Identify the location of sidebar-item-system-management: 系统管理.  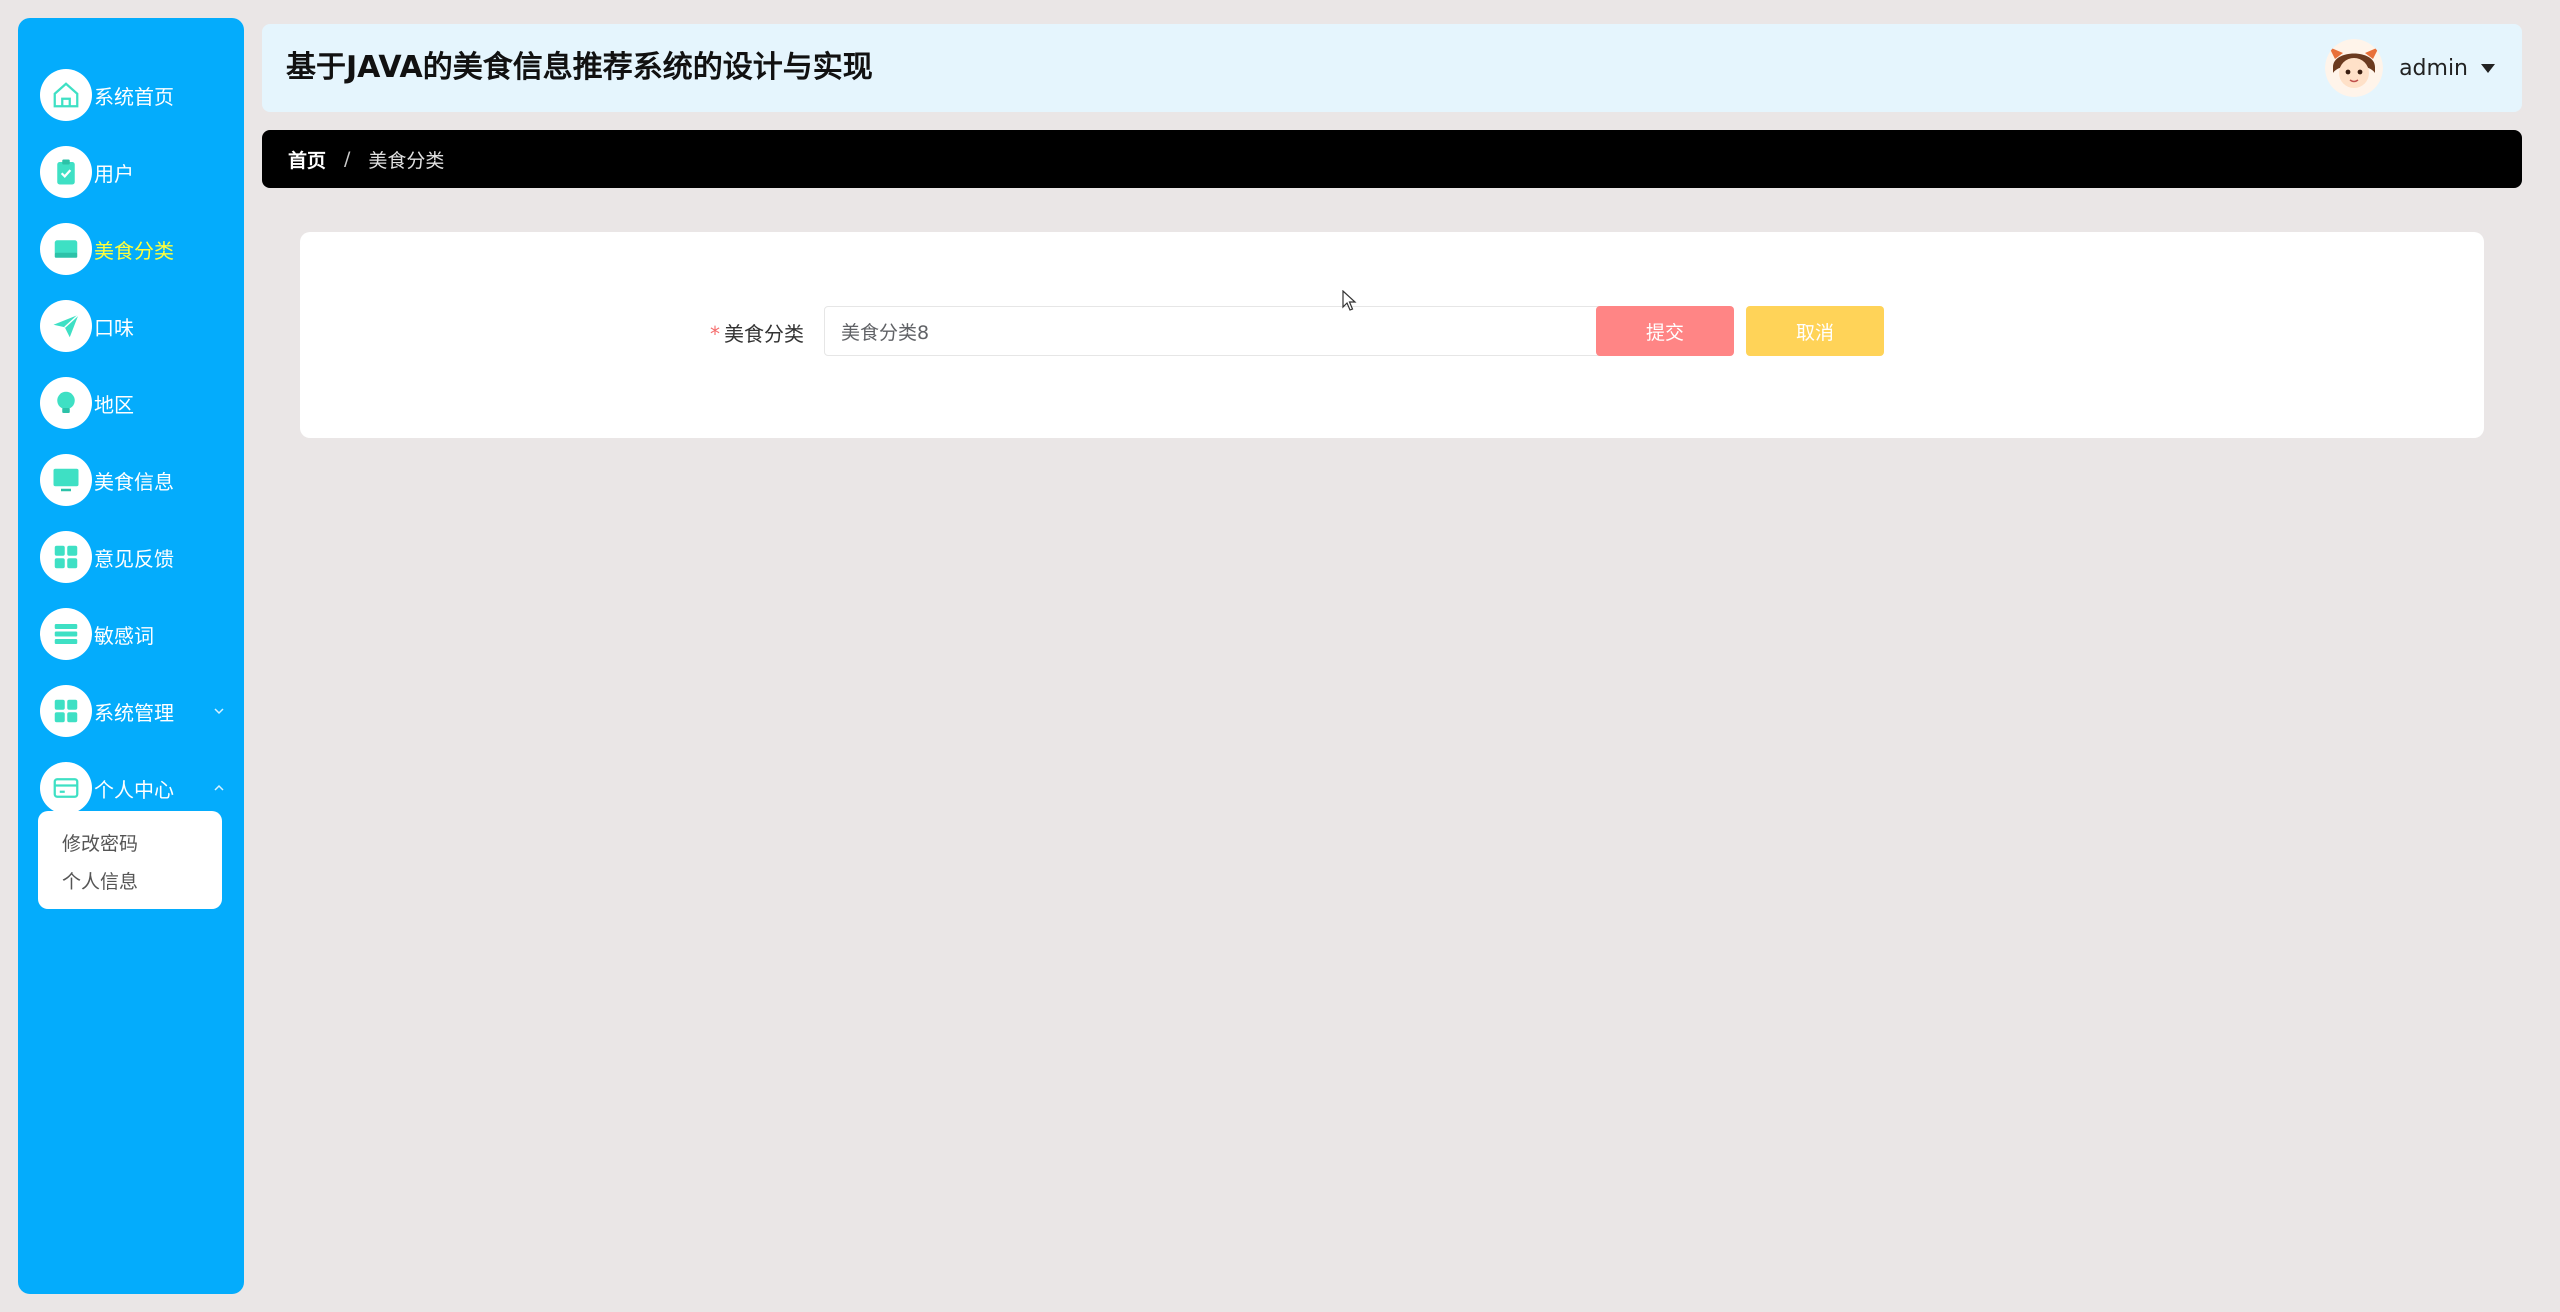
(142, 711).